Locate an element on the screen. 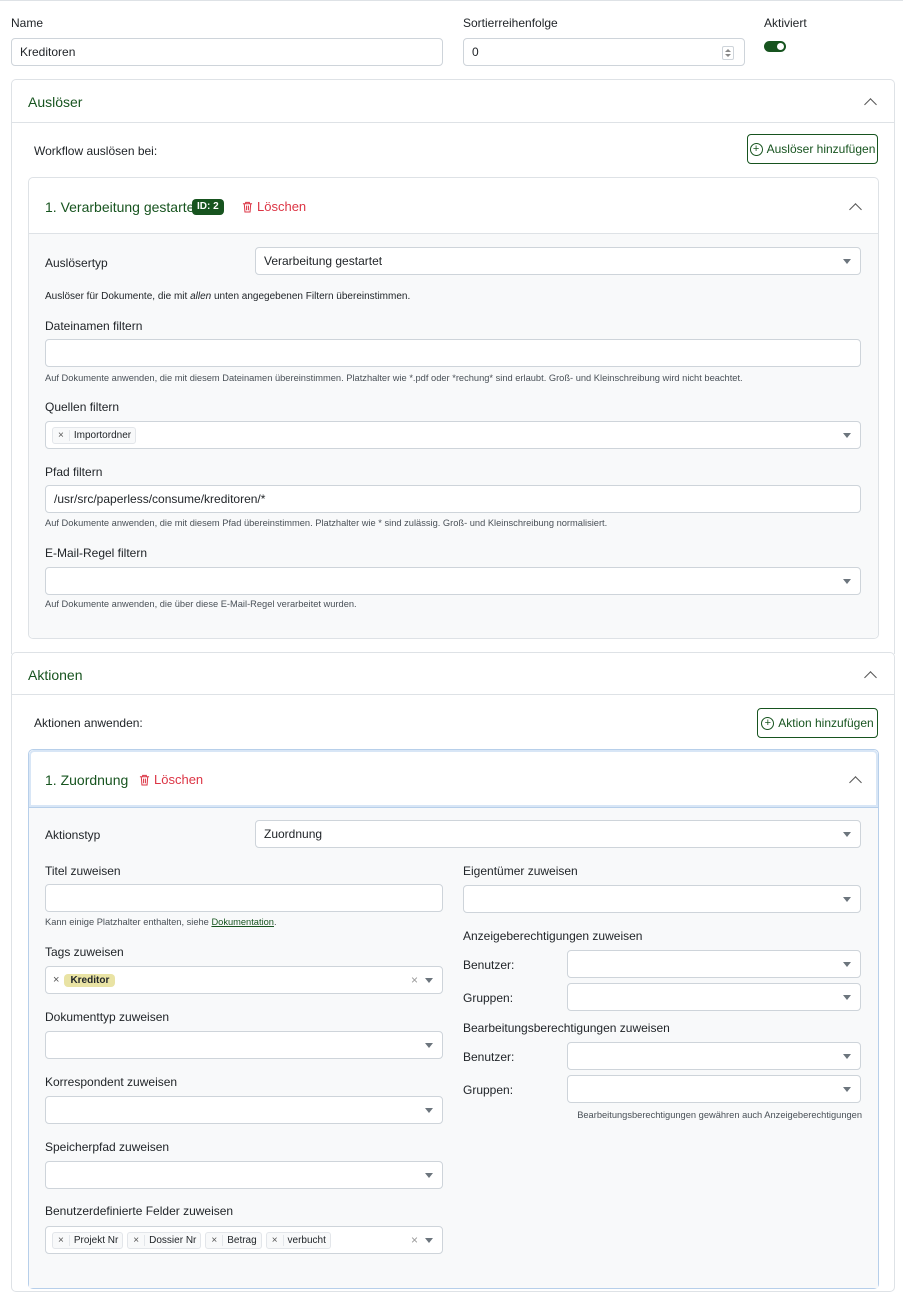  view-users-select is located at coordinates (714, 964).